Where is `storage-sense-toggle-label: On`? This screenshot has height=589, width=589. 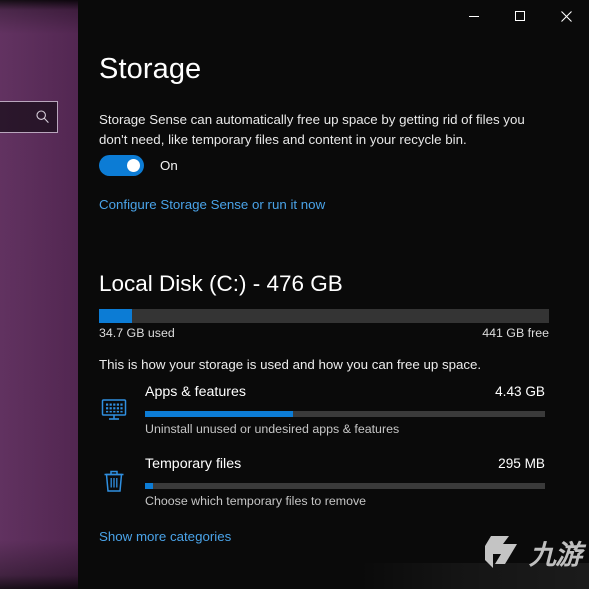 storage-sense-toggle-label: On is located at coordinates (169, 165).